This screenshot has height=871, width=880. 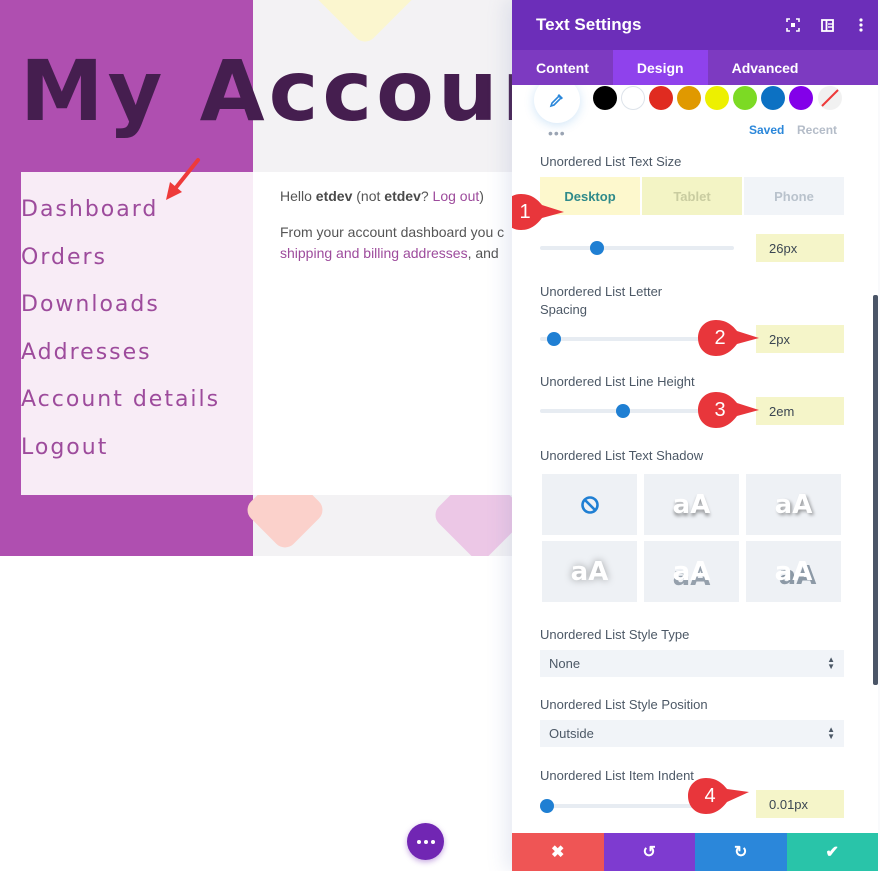 I want to click on text-size-label: Unordered List Text Size, so click(x=611, y=161).